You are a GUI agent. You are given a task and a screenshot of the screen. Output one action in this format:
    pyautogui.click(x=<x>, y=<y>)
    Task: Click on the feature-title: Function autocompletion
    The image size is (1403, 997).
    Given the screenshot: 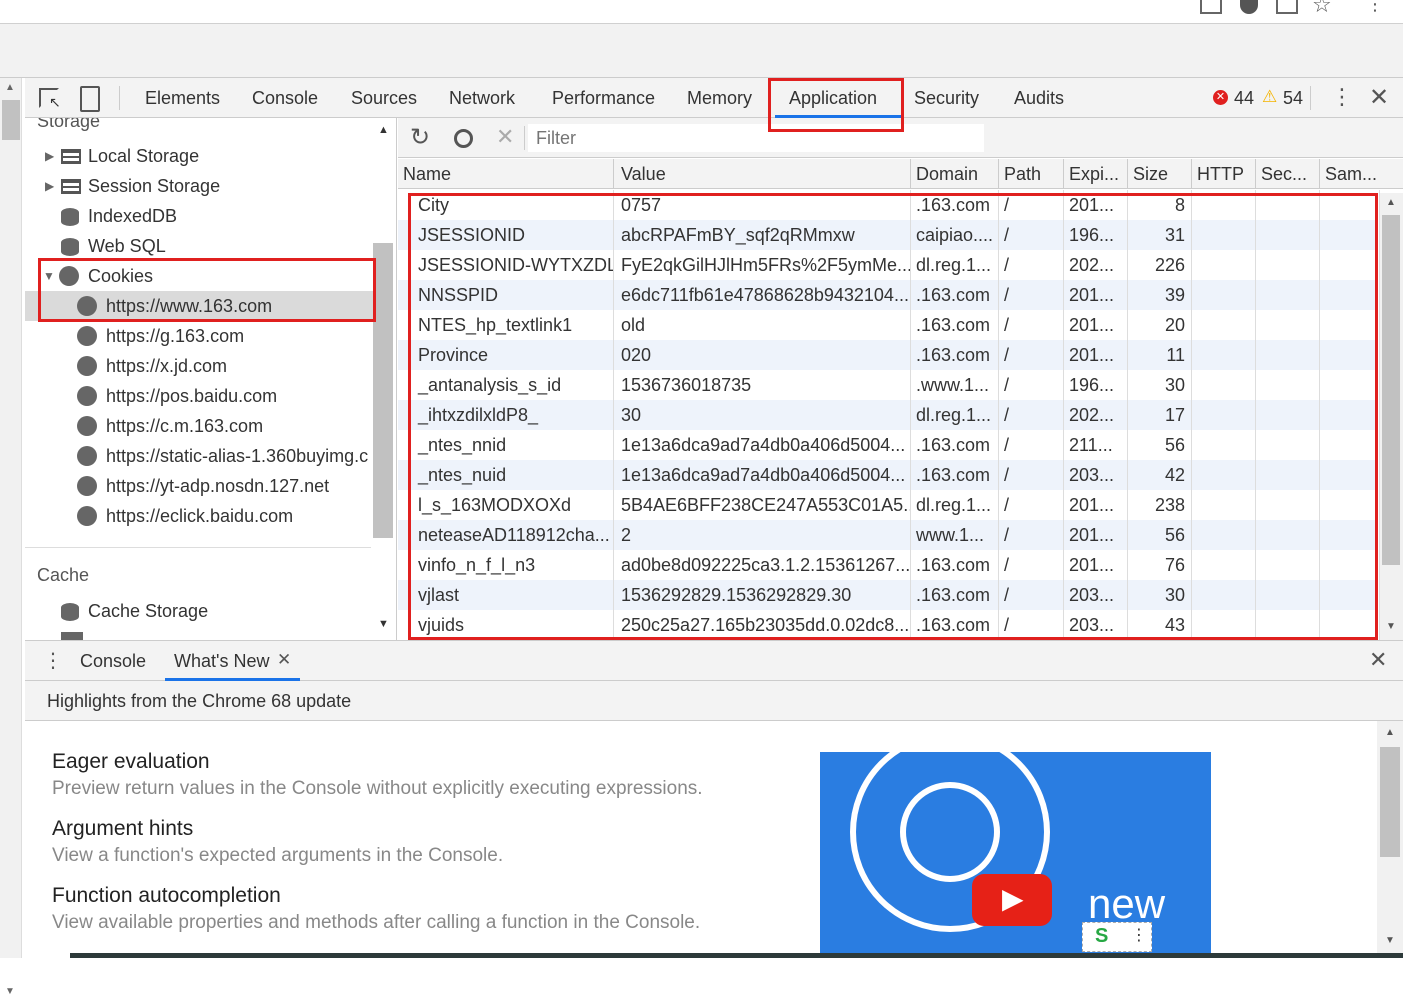 What is the action you would take?
    pyautogui.click(x=166, y=896)
    